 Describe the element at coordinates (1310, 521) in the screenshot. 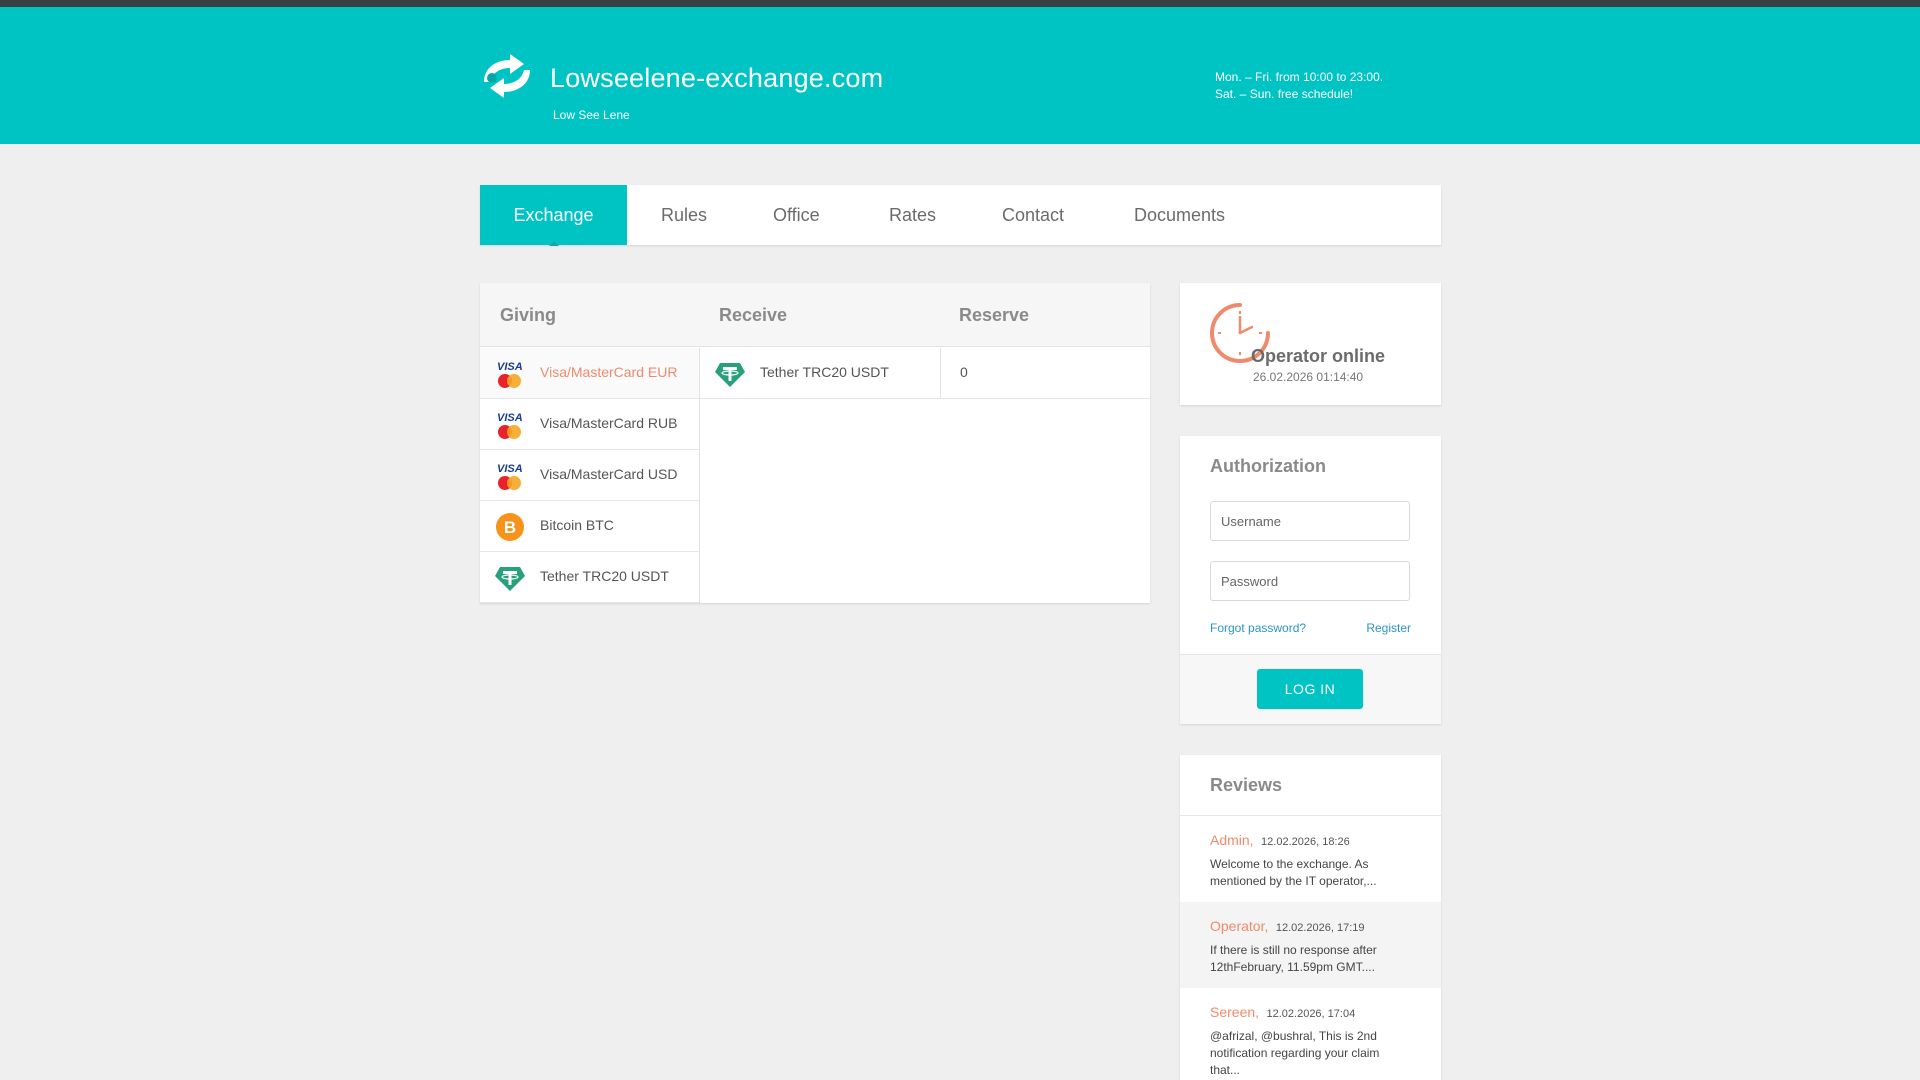

I see `username-input` at that location.